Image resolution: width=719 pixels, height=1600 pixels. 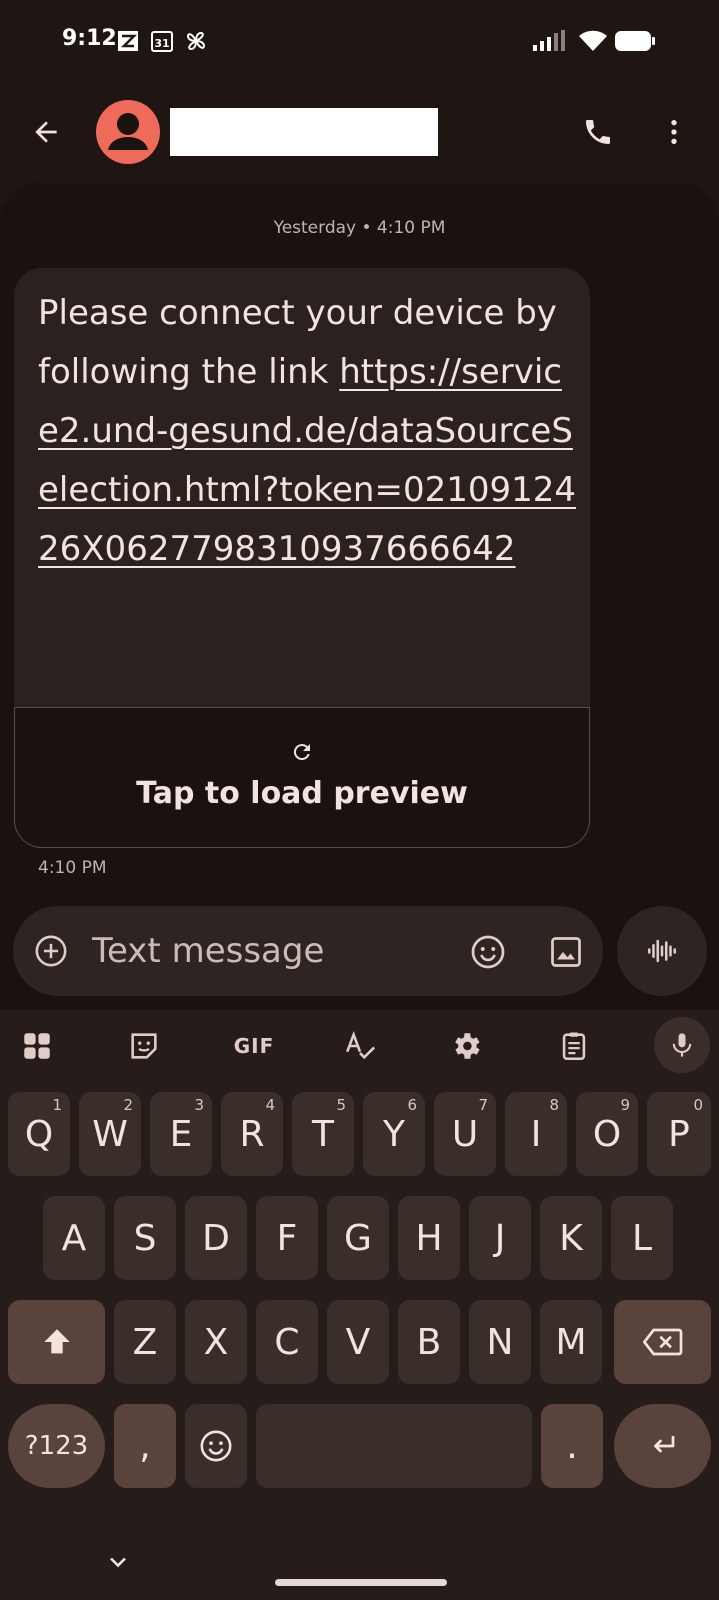 I want to click on sticker-icon, so click(x=144, y=1046).